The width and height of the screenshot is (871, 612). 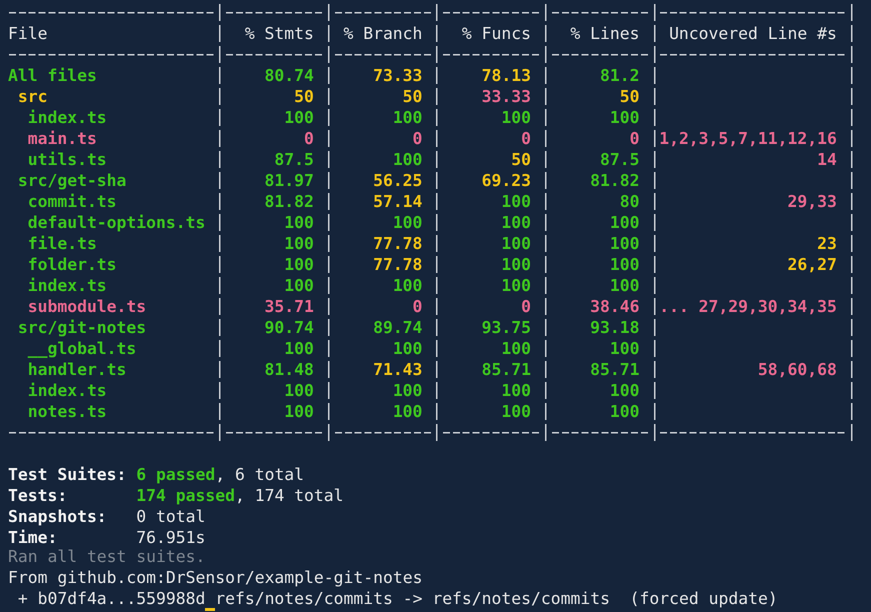 I want to click on file-name: handler.ts, so click(x=77, y=369).